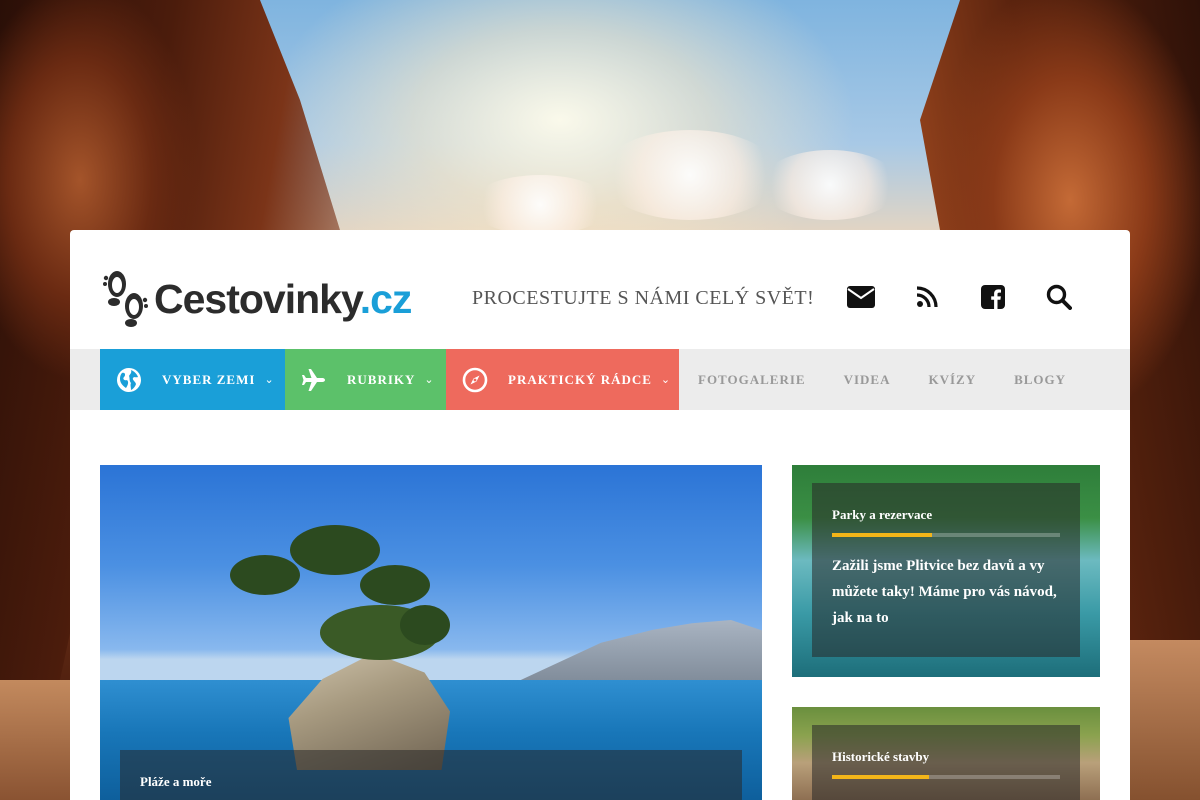  I want to click on side-article-category: Parky a rezervace, so click(946, 515).